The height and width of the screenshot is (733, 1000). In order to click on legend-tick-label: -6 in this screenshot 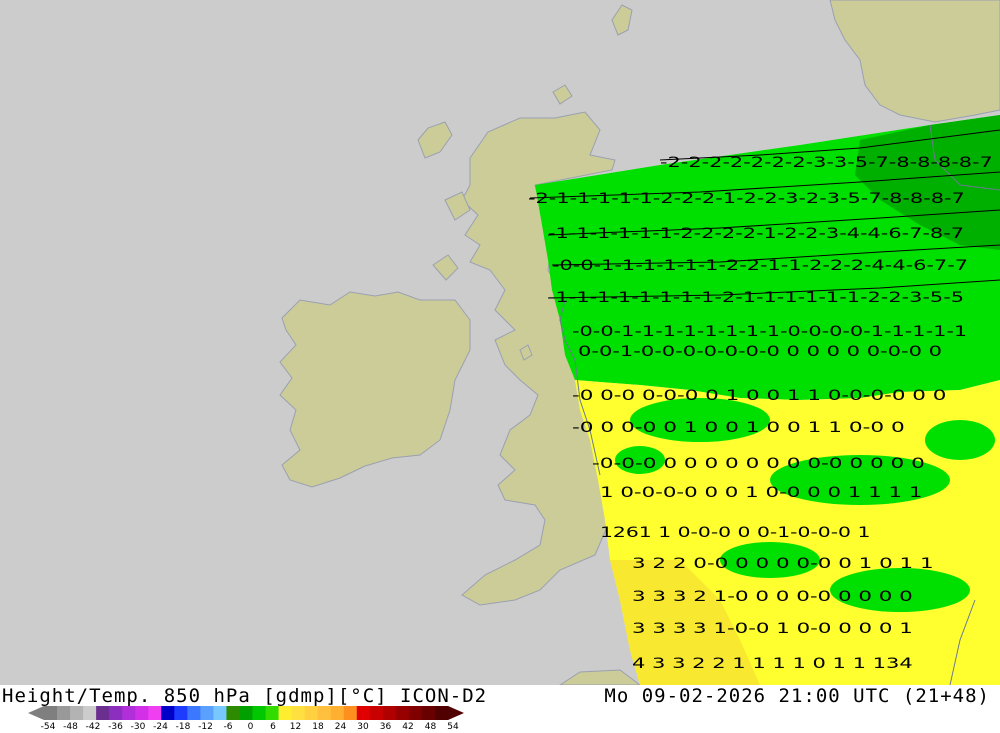, I will do `click(228, 727)`.